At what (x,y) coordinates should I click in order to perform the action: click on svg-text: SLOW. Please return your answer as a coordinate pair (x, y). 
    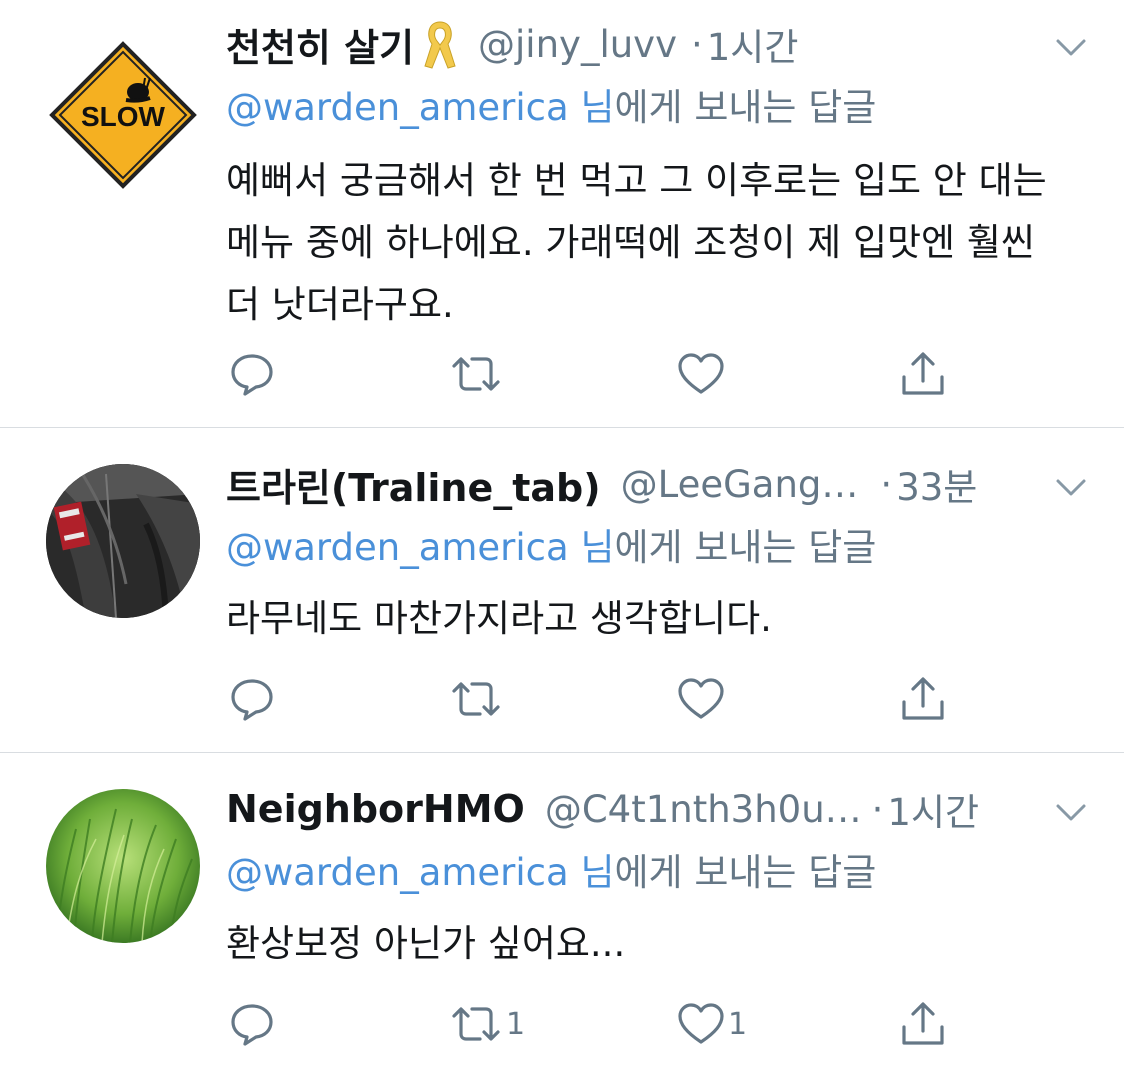
    Looking at the image, I should click on (123, 116).